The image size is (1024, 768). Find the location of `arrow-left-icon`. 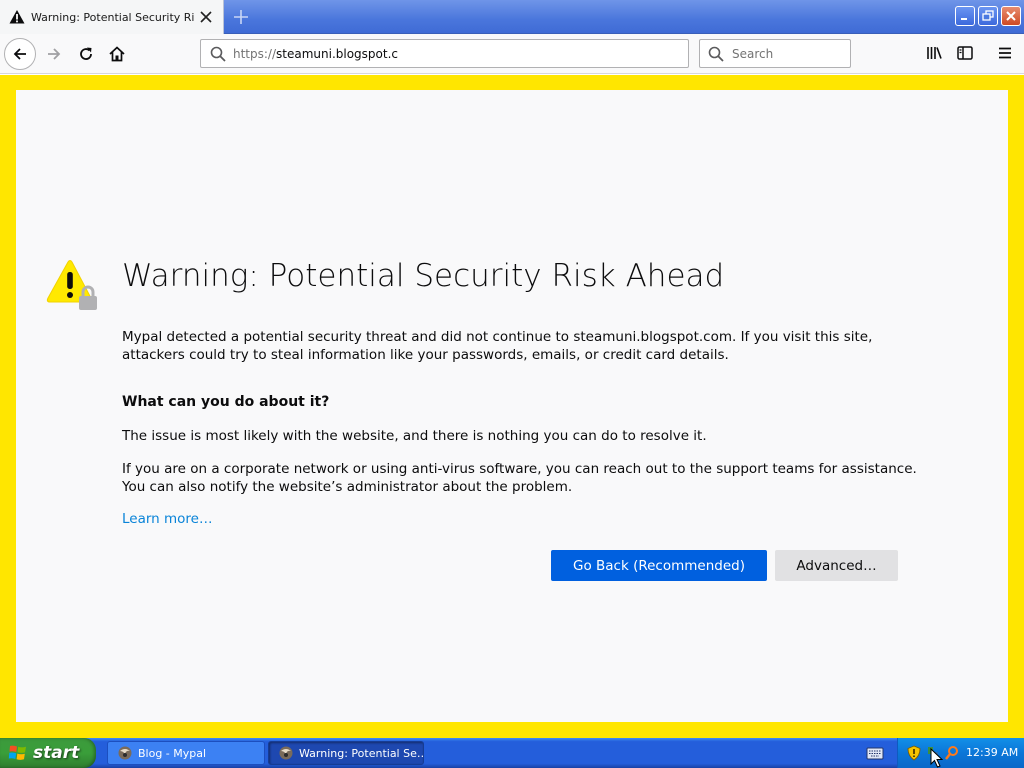

arrow-left-icon is located at coordinates (19, 54).